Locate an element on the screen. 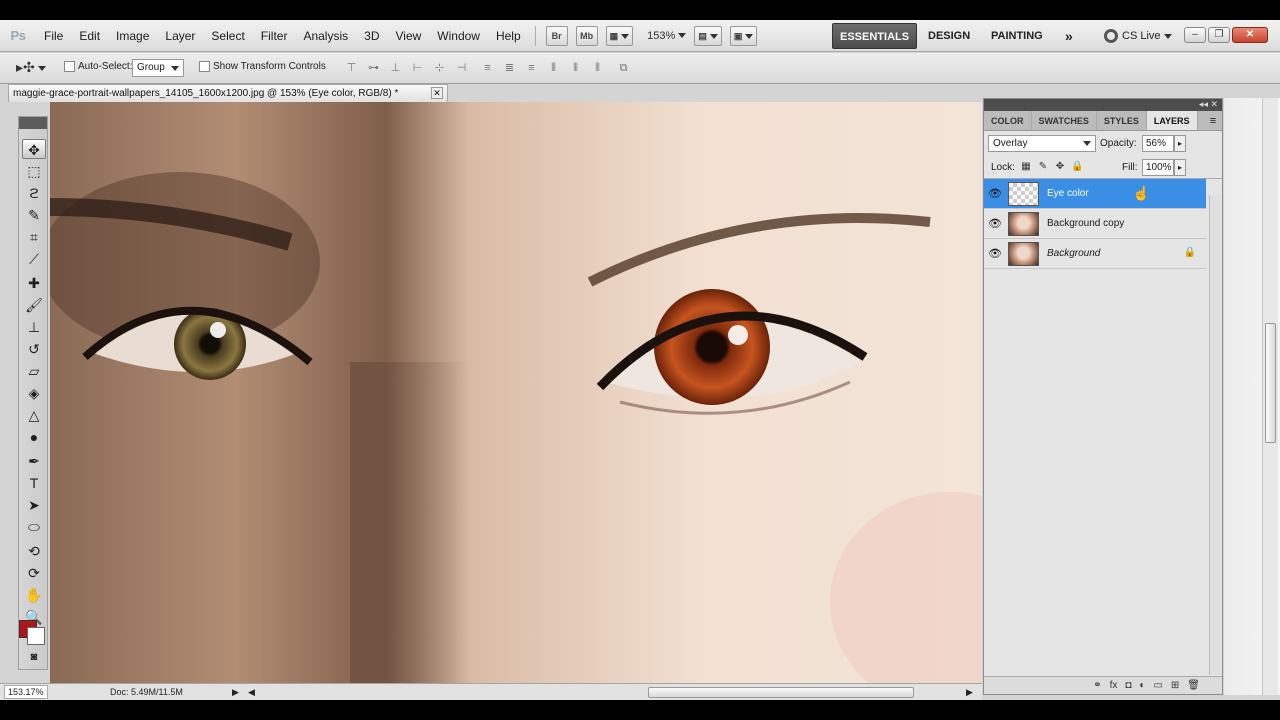 This screenshot has height=720, width=1280. quick-select-tool-icon: ✎ is located at coordinates (34, 215).